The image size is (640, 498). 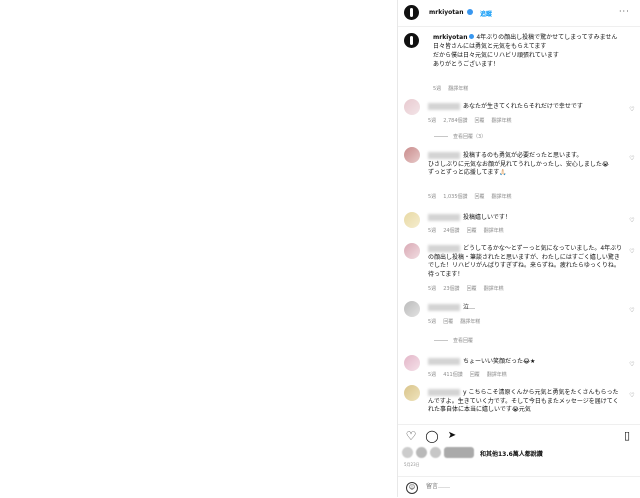 I want to click on comment-likes: 23個讚, so click(x=451, y=289).